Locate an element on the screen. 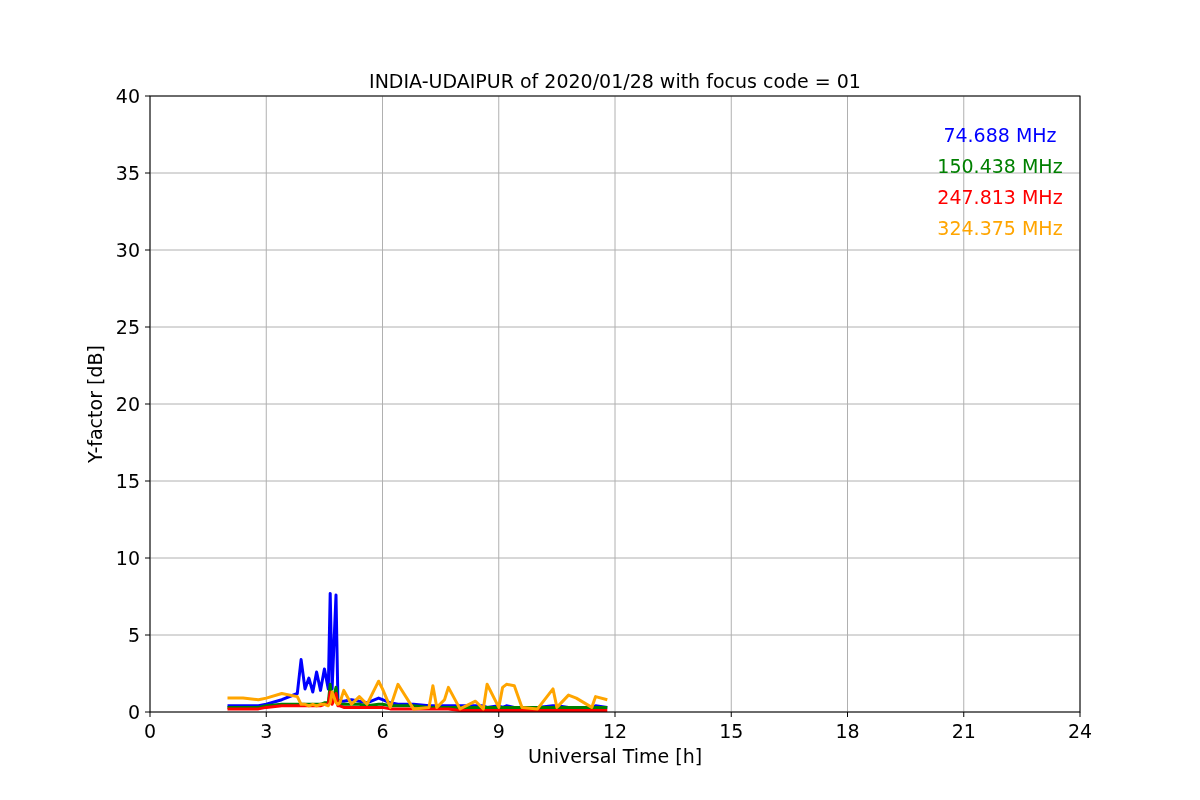  x-tick-label: 9 is located at coordinates (498, 731).